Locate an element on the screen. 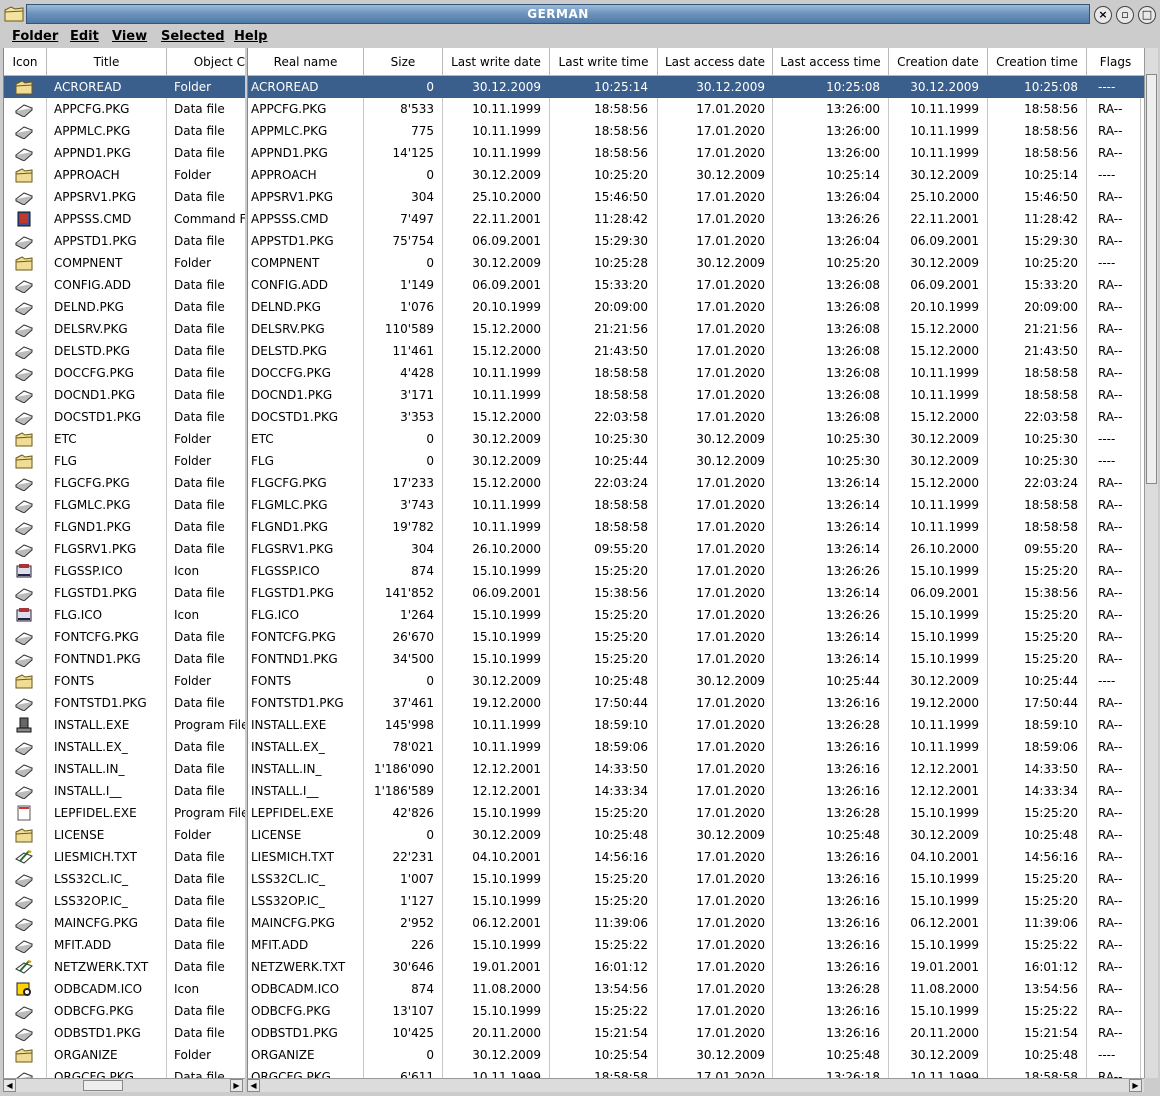 The height and width of the screenshot is (1096, 1160). file-row: FONTCFG.PKG Data file is located at coordinates (124, 637).